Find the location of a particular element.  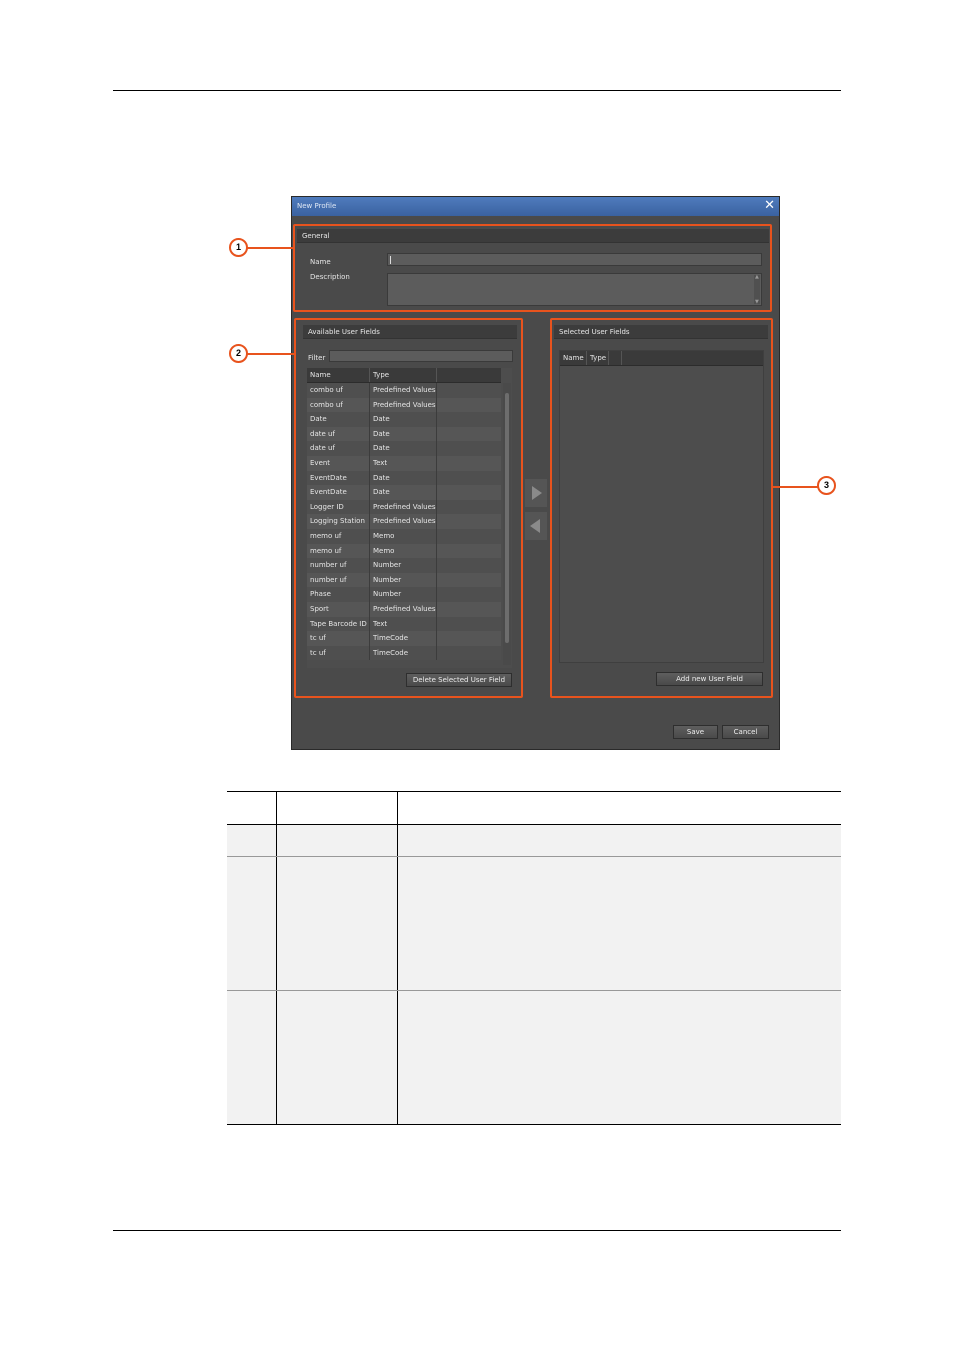

dialog-title: New Profile is located at coordinates (317, 206).